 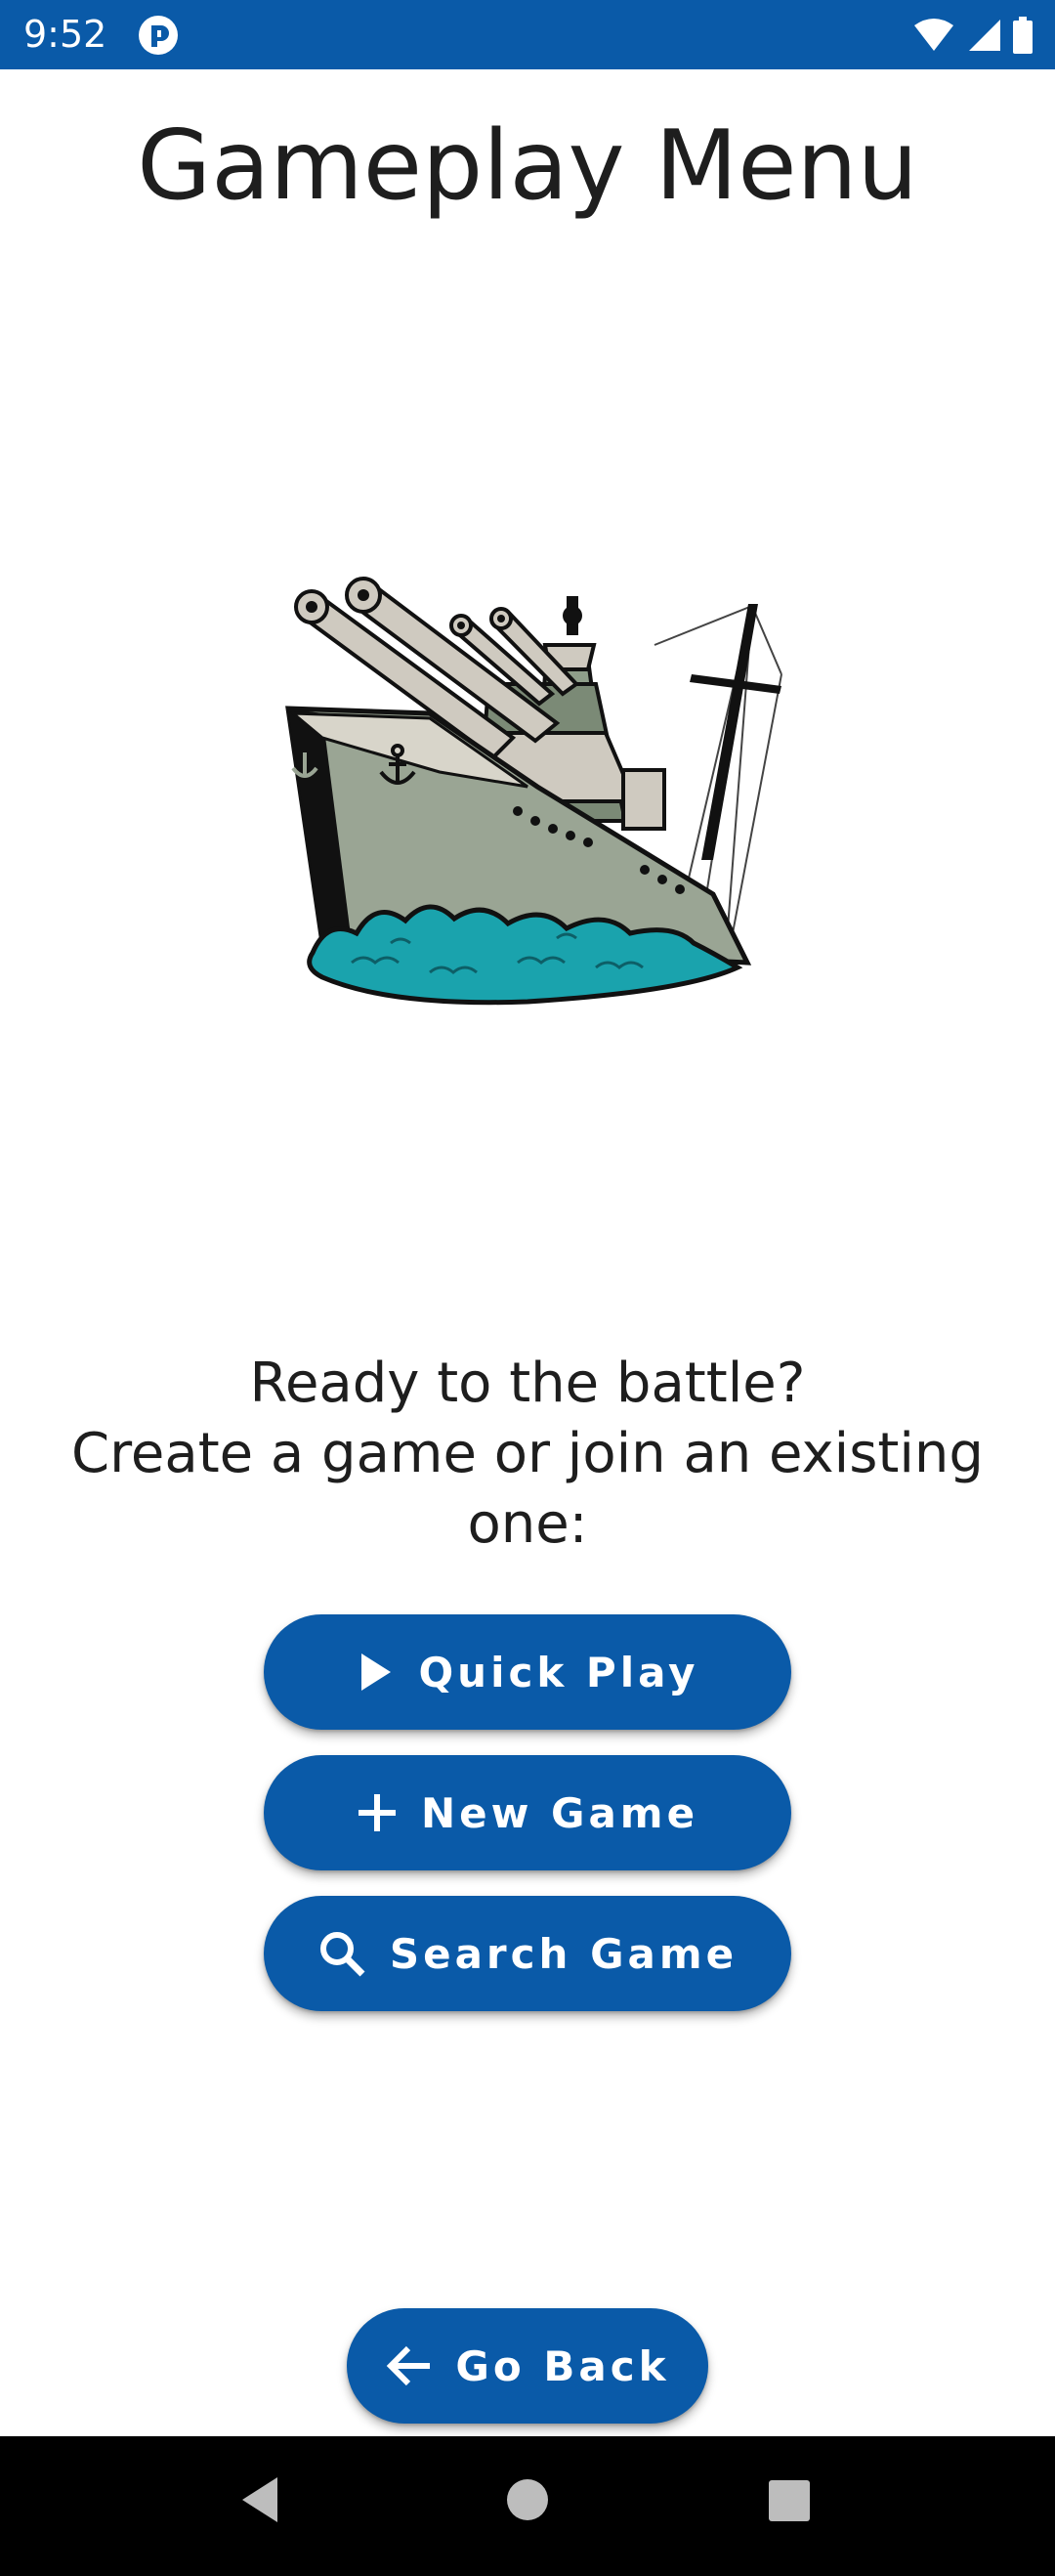 What do you see at coordinates (533, 792) in the screenshot?
I see `battleship-illustration` at bounding box center [533, 792].